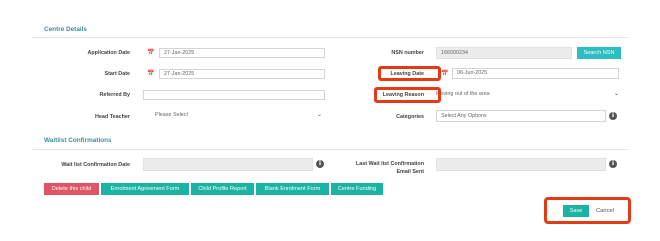 This screenshot has width=660, height=241. What do you see at coordinates (410, 172) in the screenshot?
I see `last-waitlist-confirmation-label-line2: Email Sent` at bounding box center [410, 172].